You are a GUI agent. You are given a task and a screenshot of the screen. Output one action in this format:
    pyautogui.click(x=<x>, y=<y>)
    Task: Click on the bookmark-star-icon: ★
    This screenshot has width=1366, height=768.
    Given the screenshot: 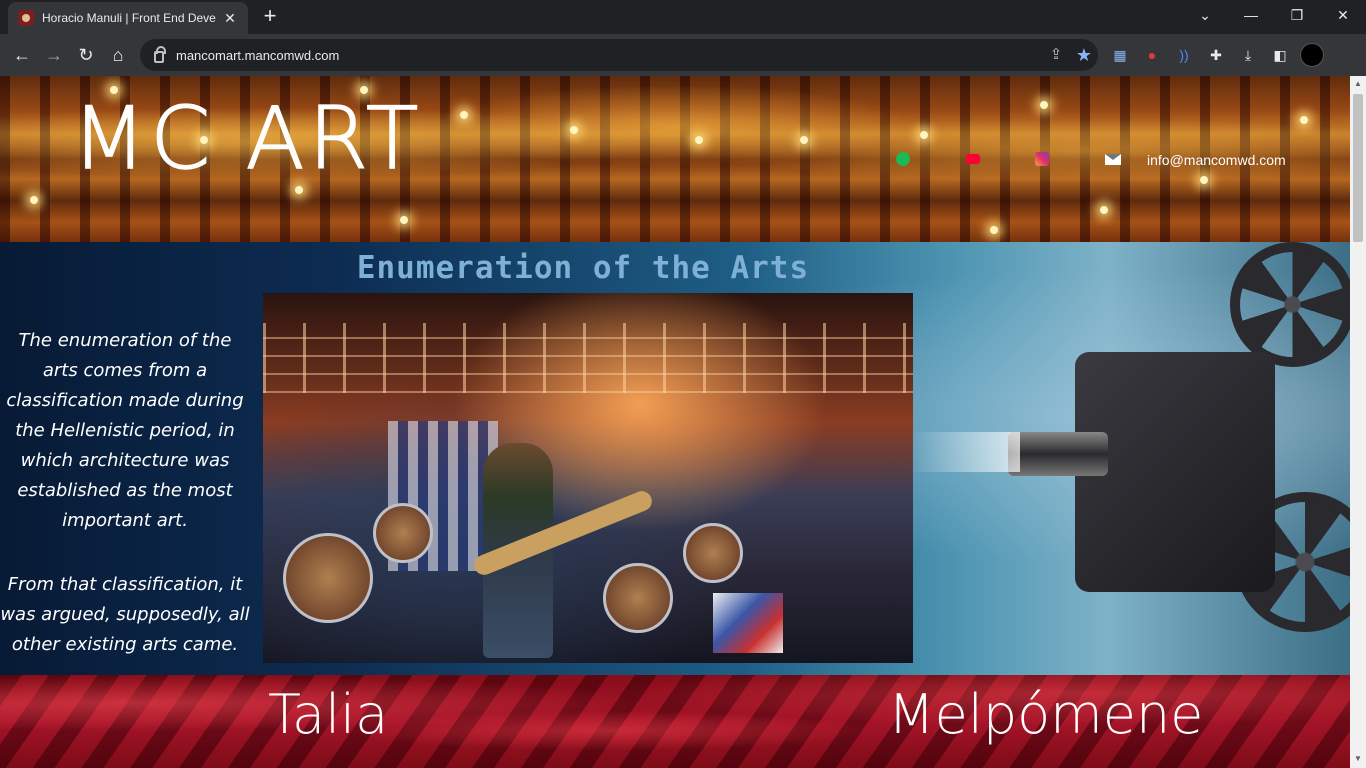 What is the action you would take?
    pyautogui.click(x=1084, y=55)
    